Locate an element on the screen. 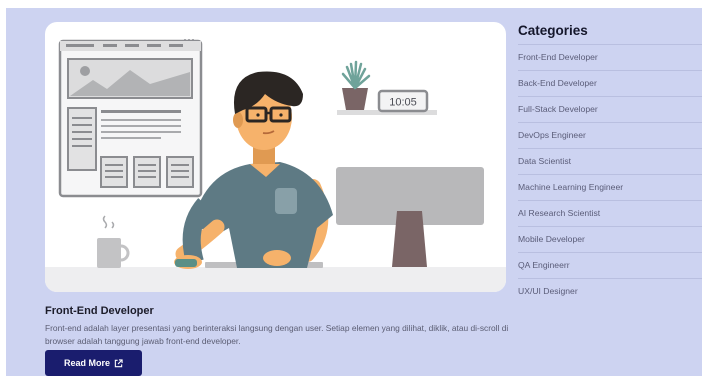 The image size is (702, 376). shelf-icon: 10:05 is located at coordinates (387, 87).